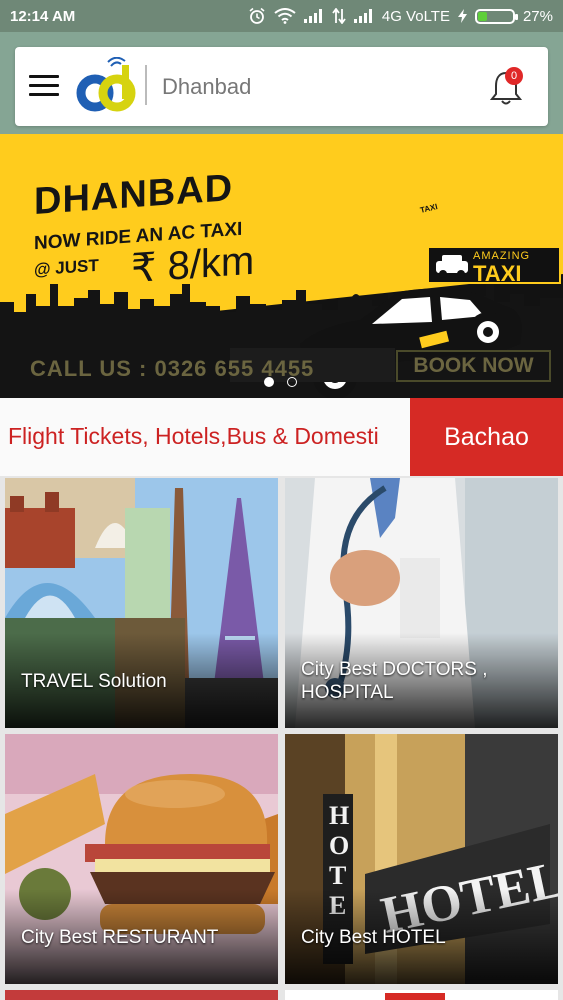 Image resolution: width=563 pixels, height=1000 pixels. Describe the element at coordinates (292, 382) in the screenshot. I see `carousel-dot` at that location.